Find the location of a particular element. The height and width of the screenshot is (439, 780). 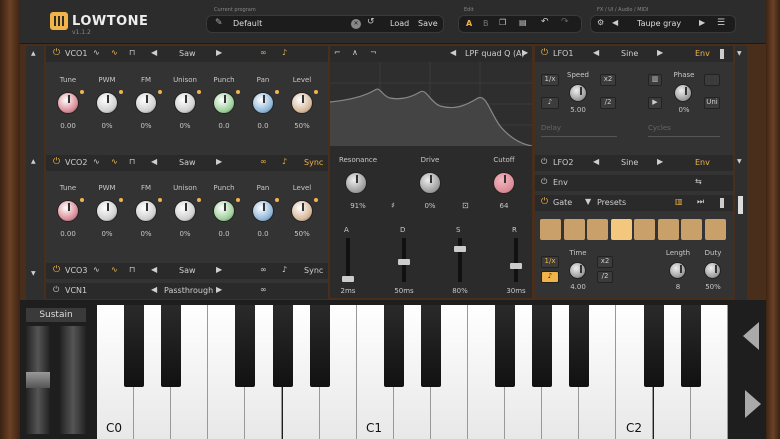

gate-div2-button: /2 is located at coordinates (605, 277).